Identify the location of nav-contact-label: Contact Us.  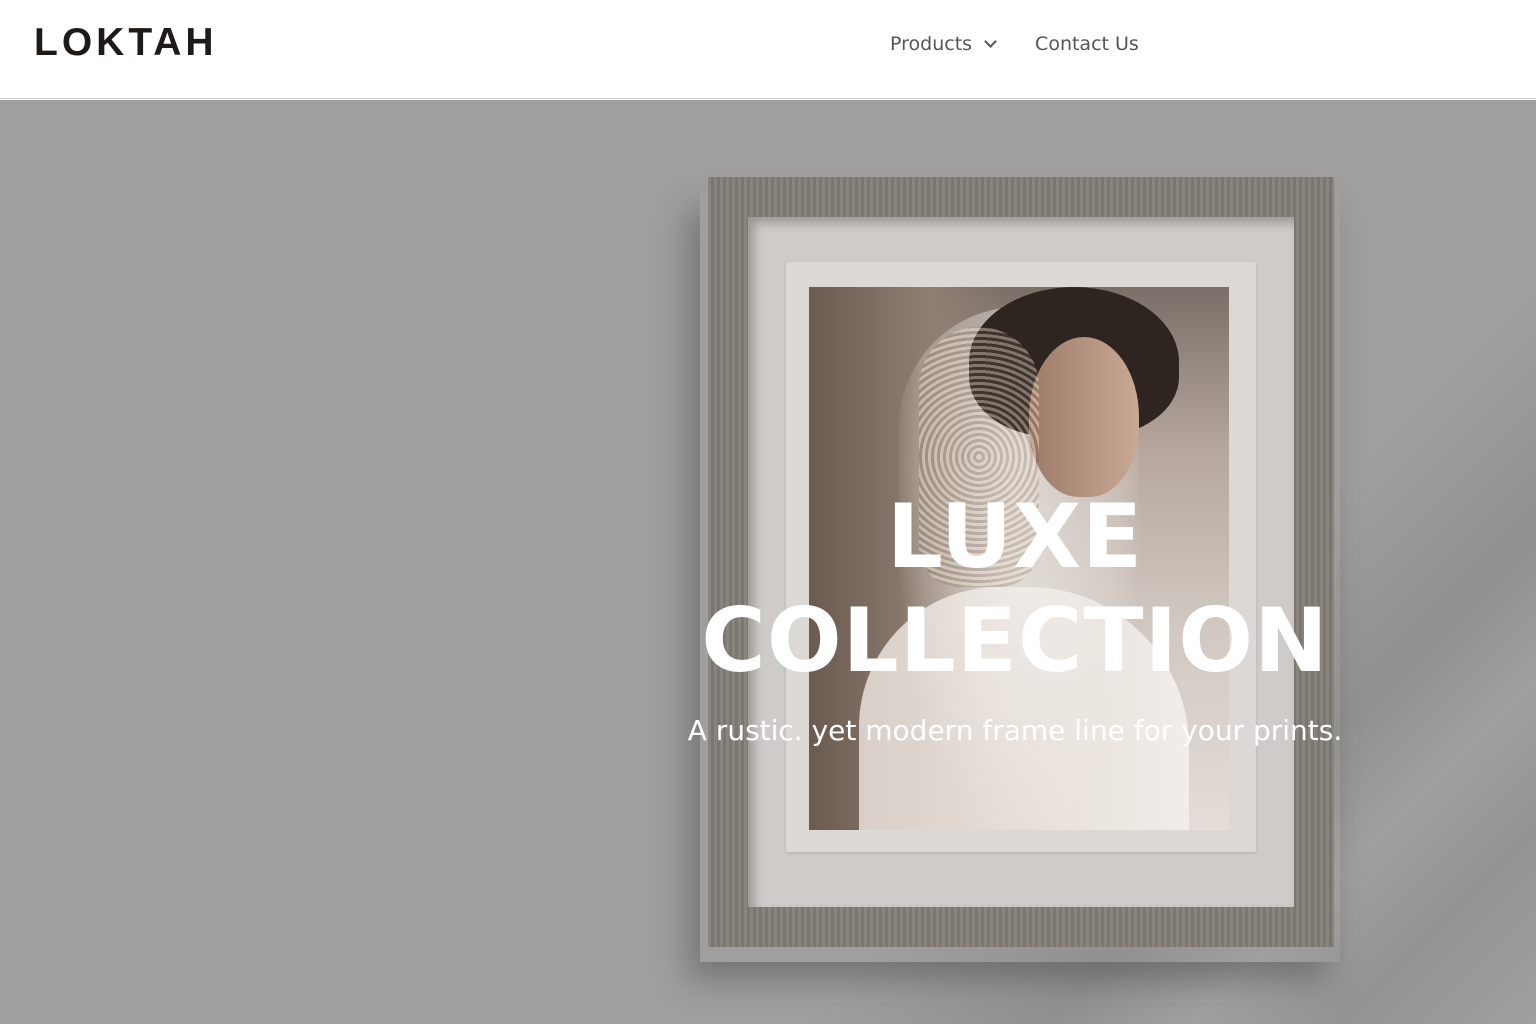
(1087, 44).